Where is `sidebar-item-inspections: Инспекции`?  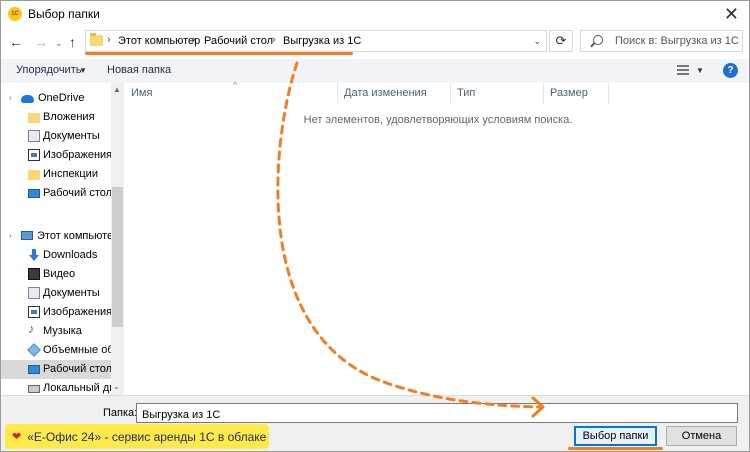
sidebar-item-inspections: Инспекции is located at coordinates (56, 174).